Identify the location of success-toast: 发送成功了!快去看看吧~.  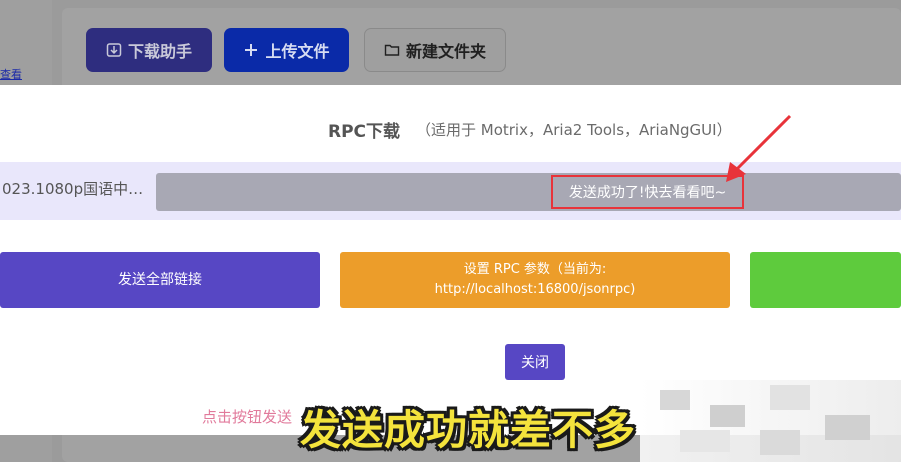
(647, 192).